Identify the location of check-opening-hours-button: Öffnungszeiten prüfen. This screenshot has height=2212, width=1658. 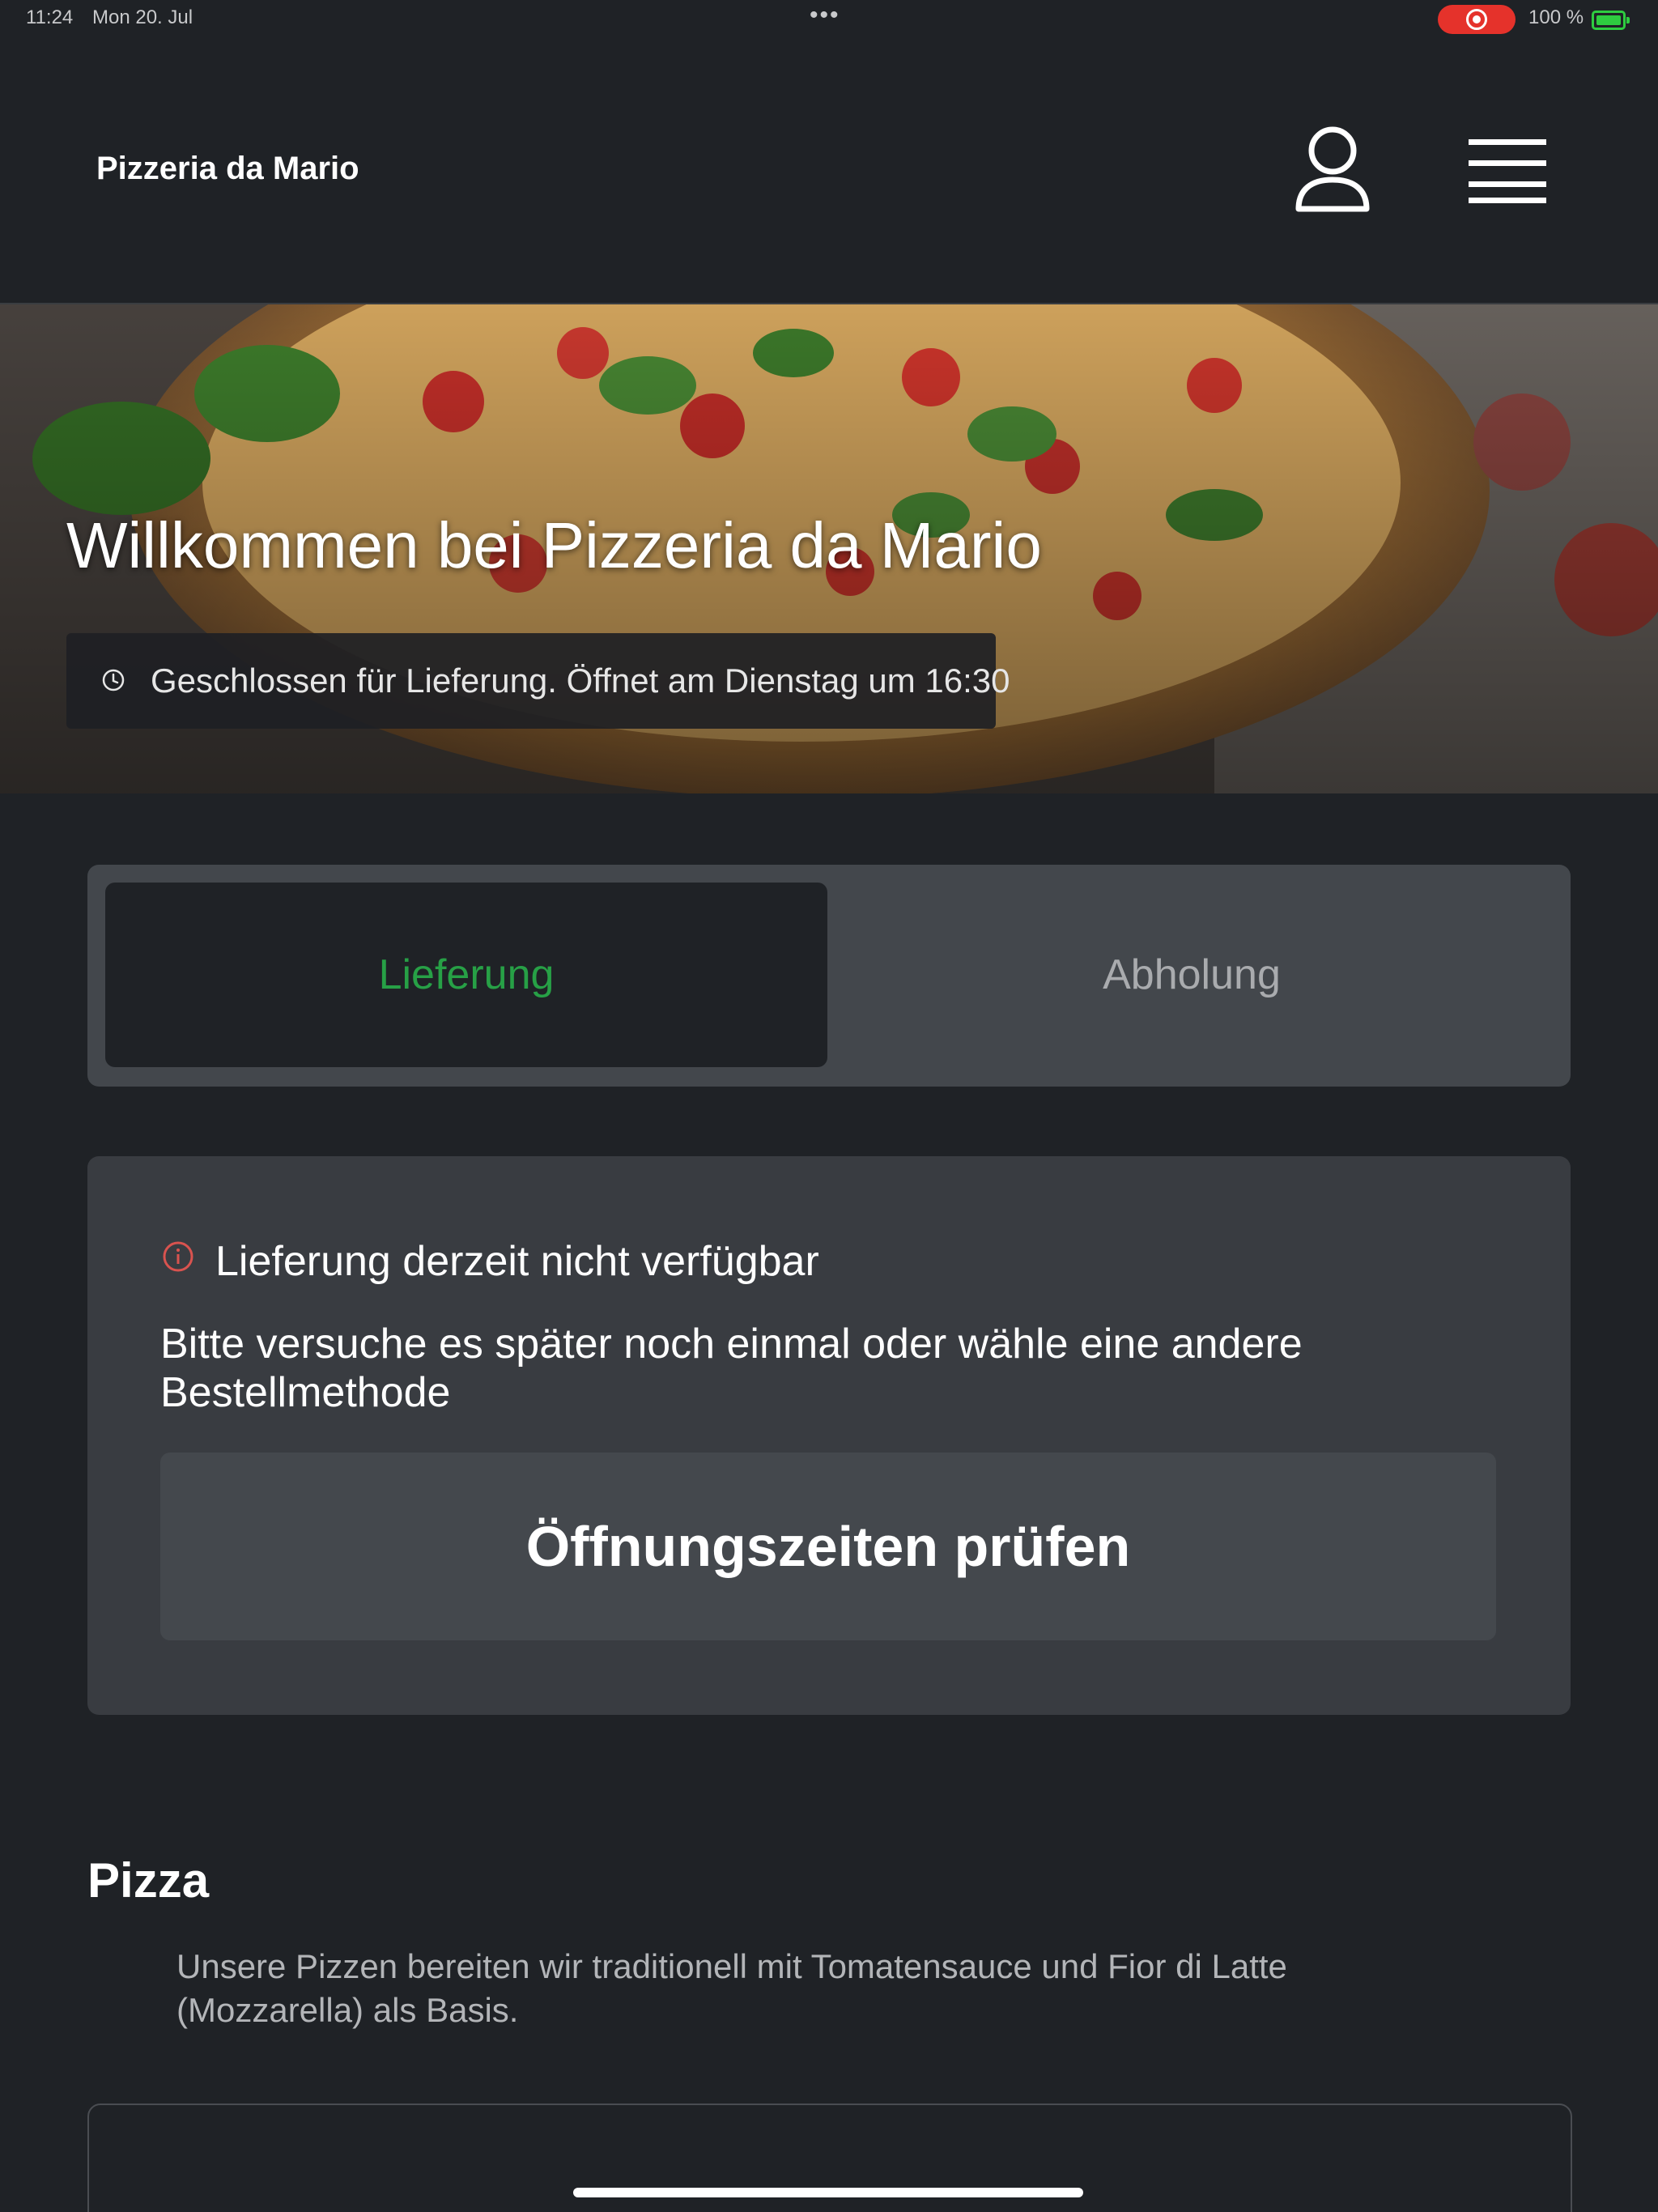
(828, 1547).